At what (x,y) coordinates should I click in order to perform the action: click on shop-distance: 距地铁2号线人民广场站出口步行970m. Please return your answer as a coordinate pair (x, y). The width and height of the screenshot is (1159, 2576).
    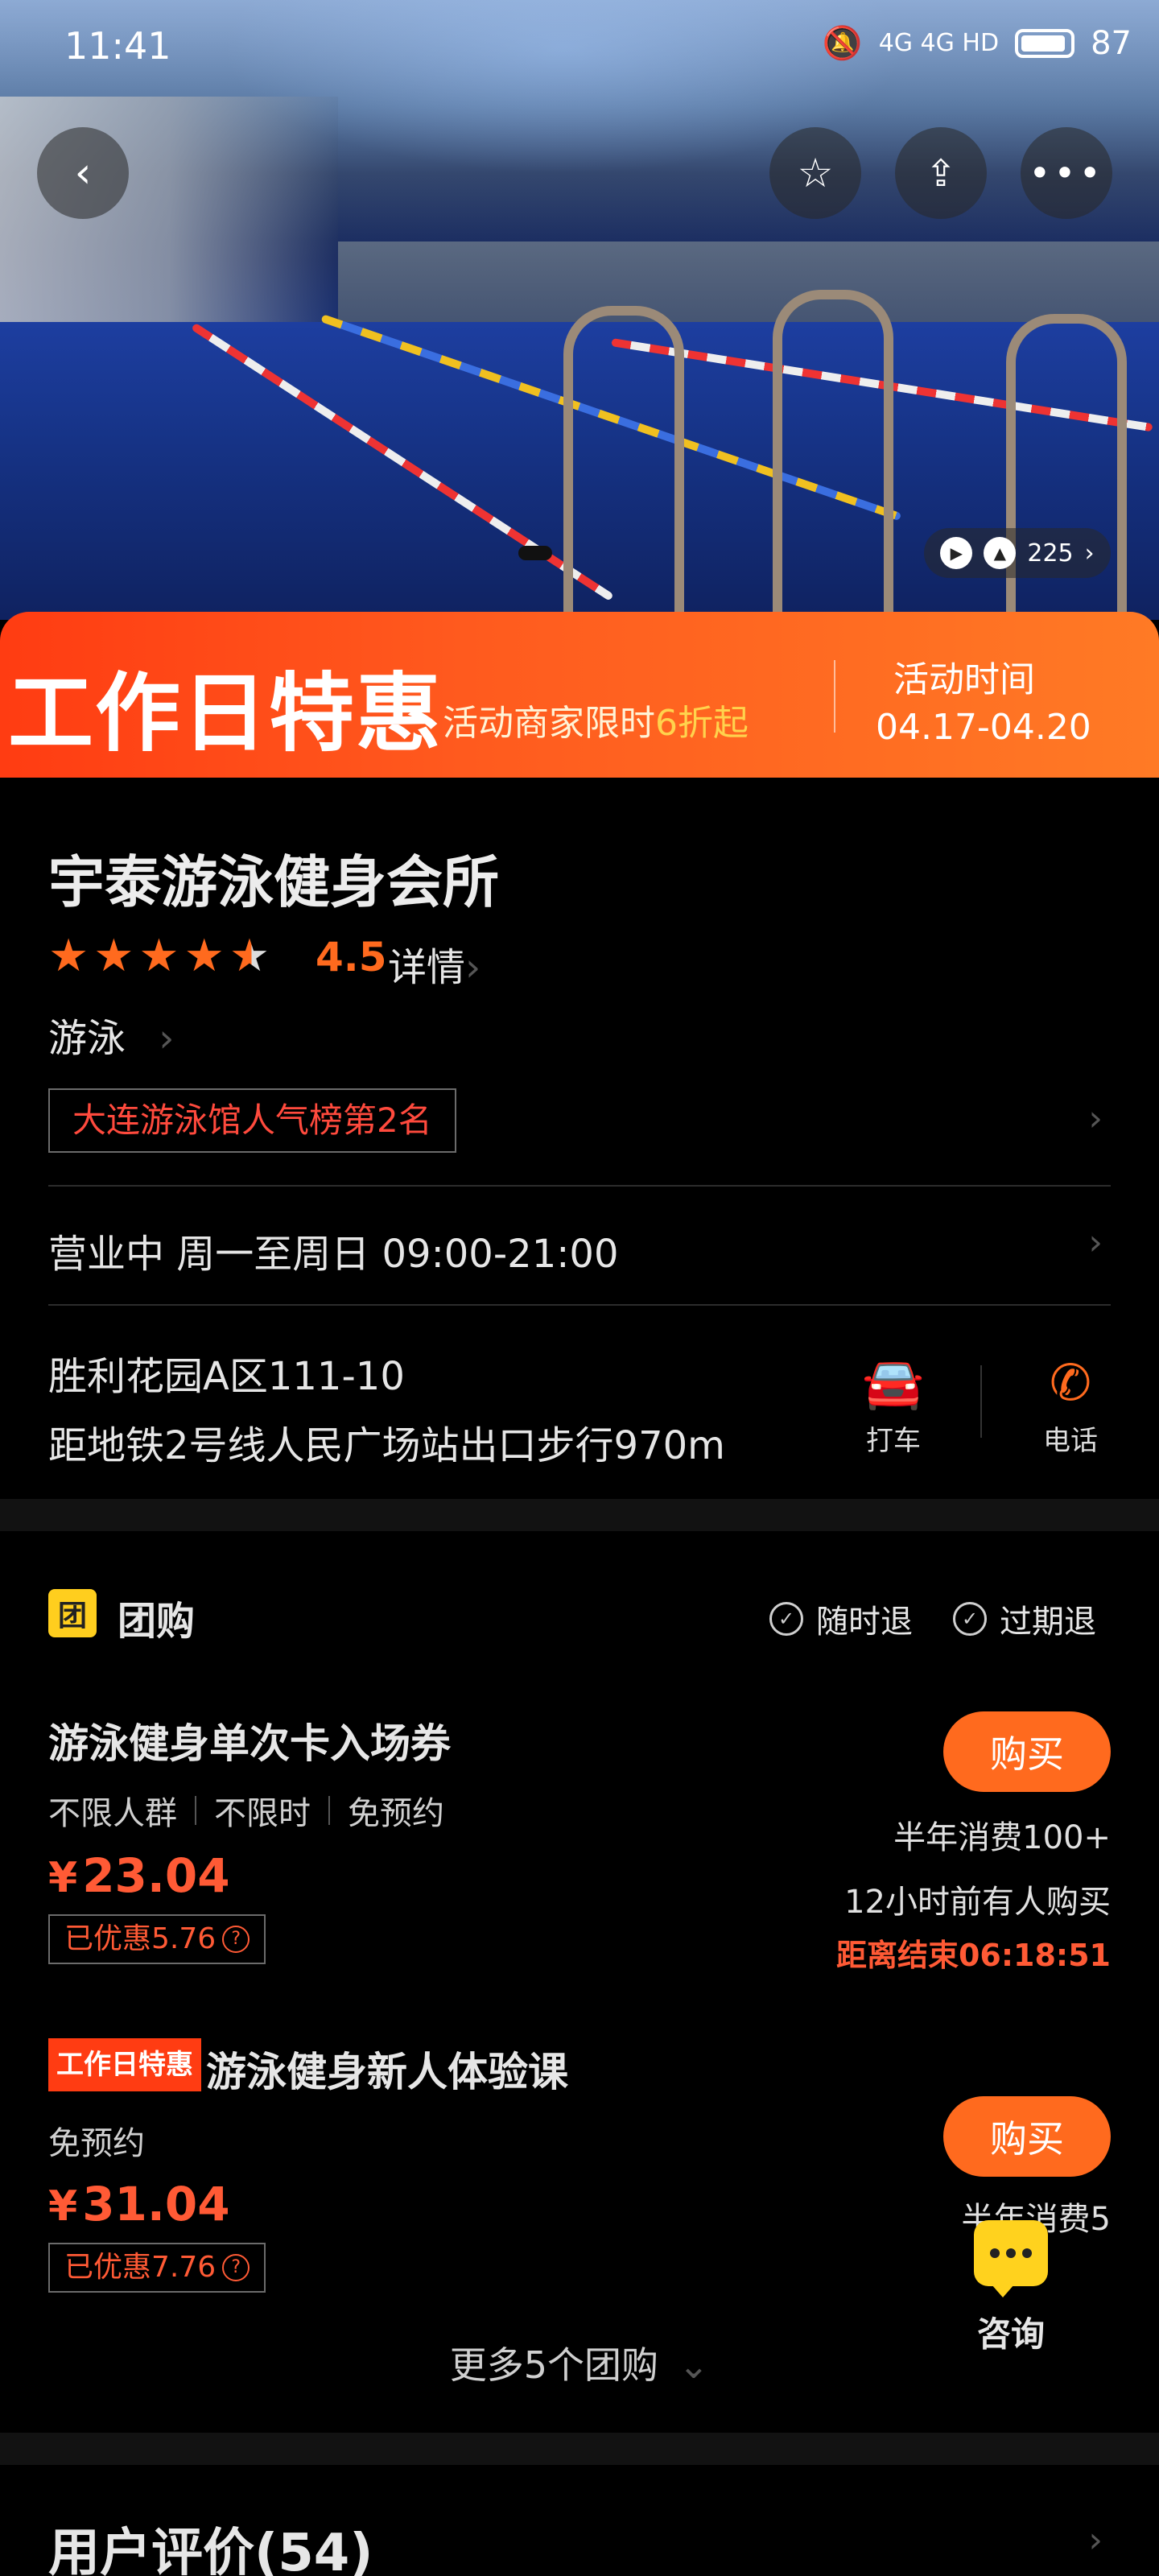
    Looking at the image, I should click on (386, 1442).